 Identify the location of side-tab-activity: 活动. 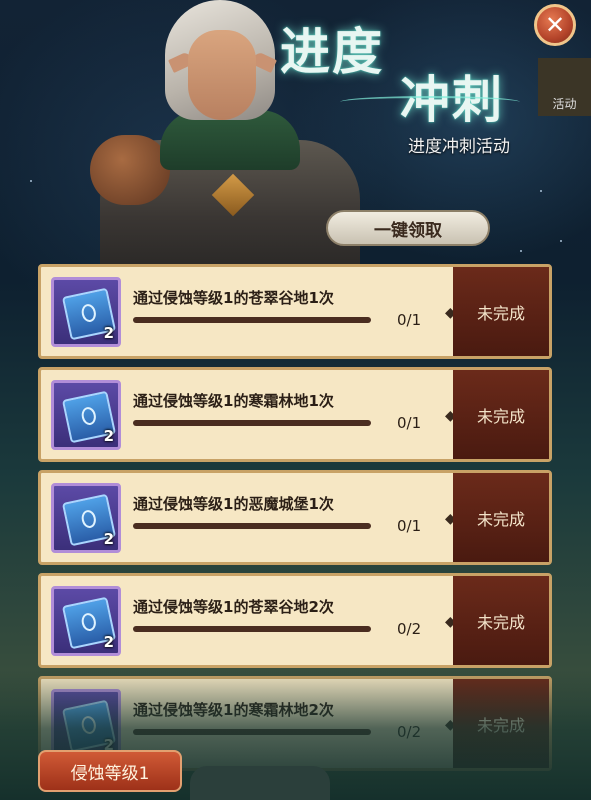
(564, 87).